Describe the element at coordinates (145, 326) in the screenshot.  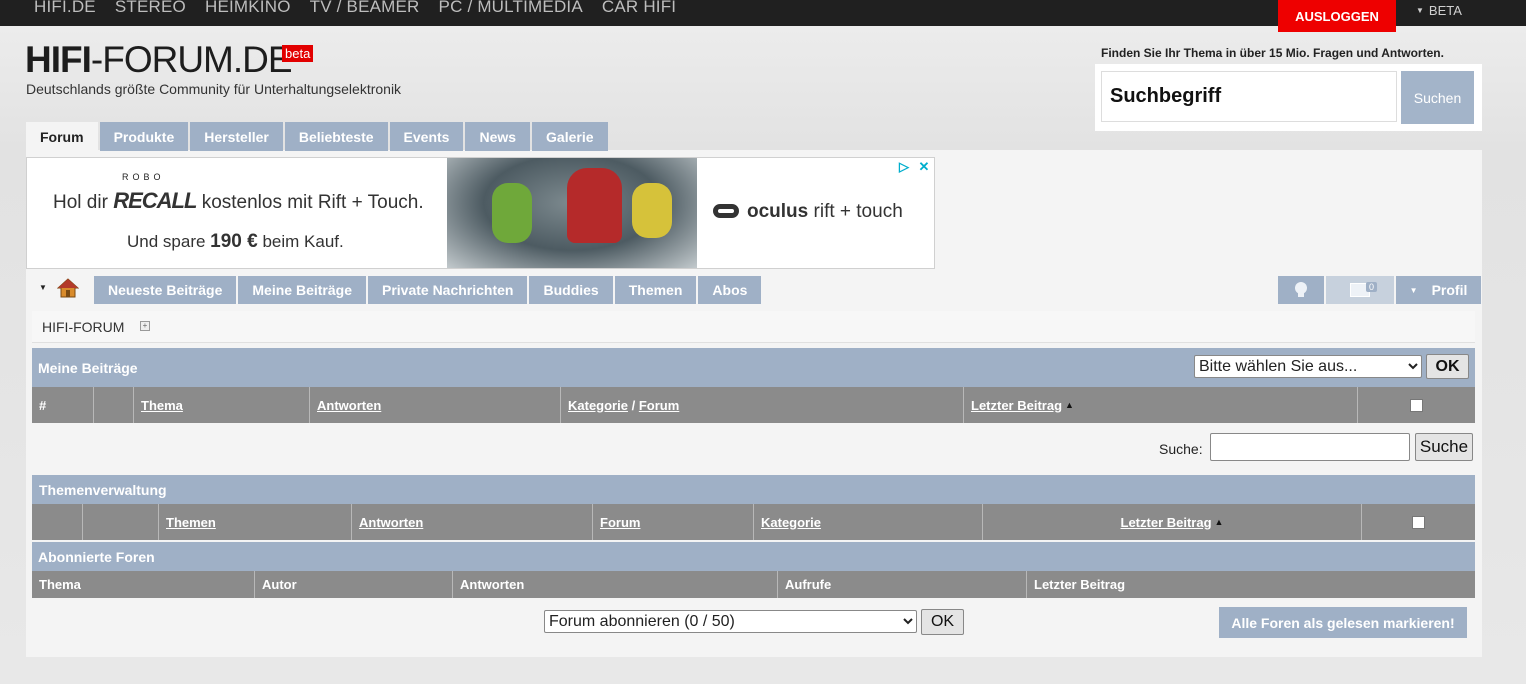
I see `expand-icon: +` at that location.